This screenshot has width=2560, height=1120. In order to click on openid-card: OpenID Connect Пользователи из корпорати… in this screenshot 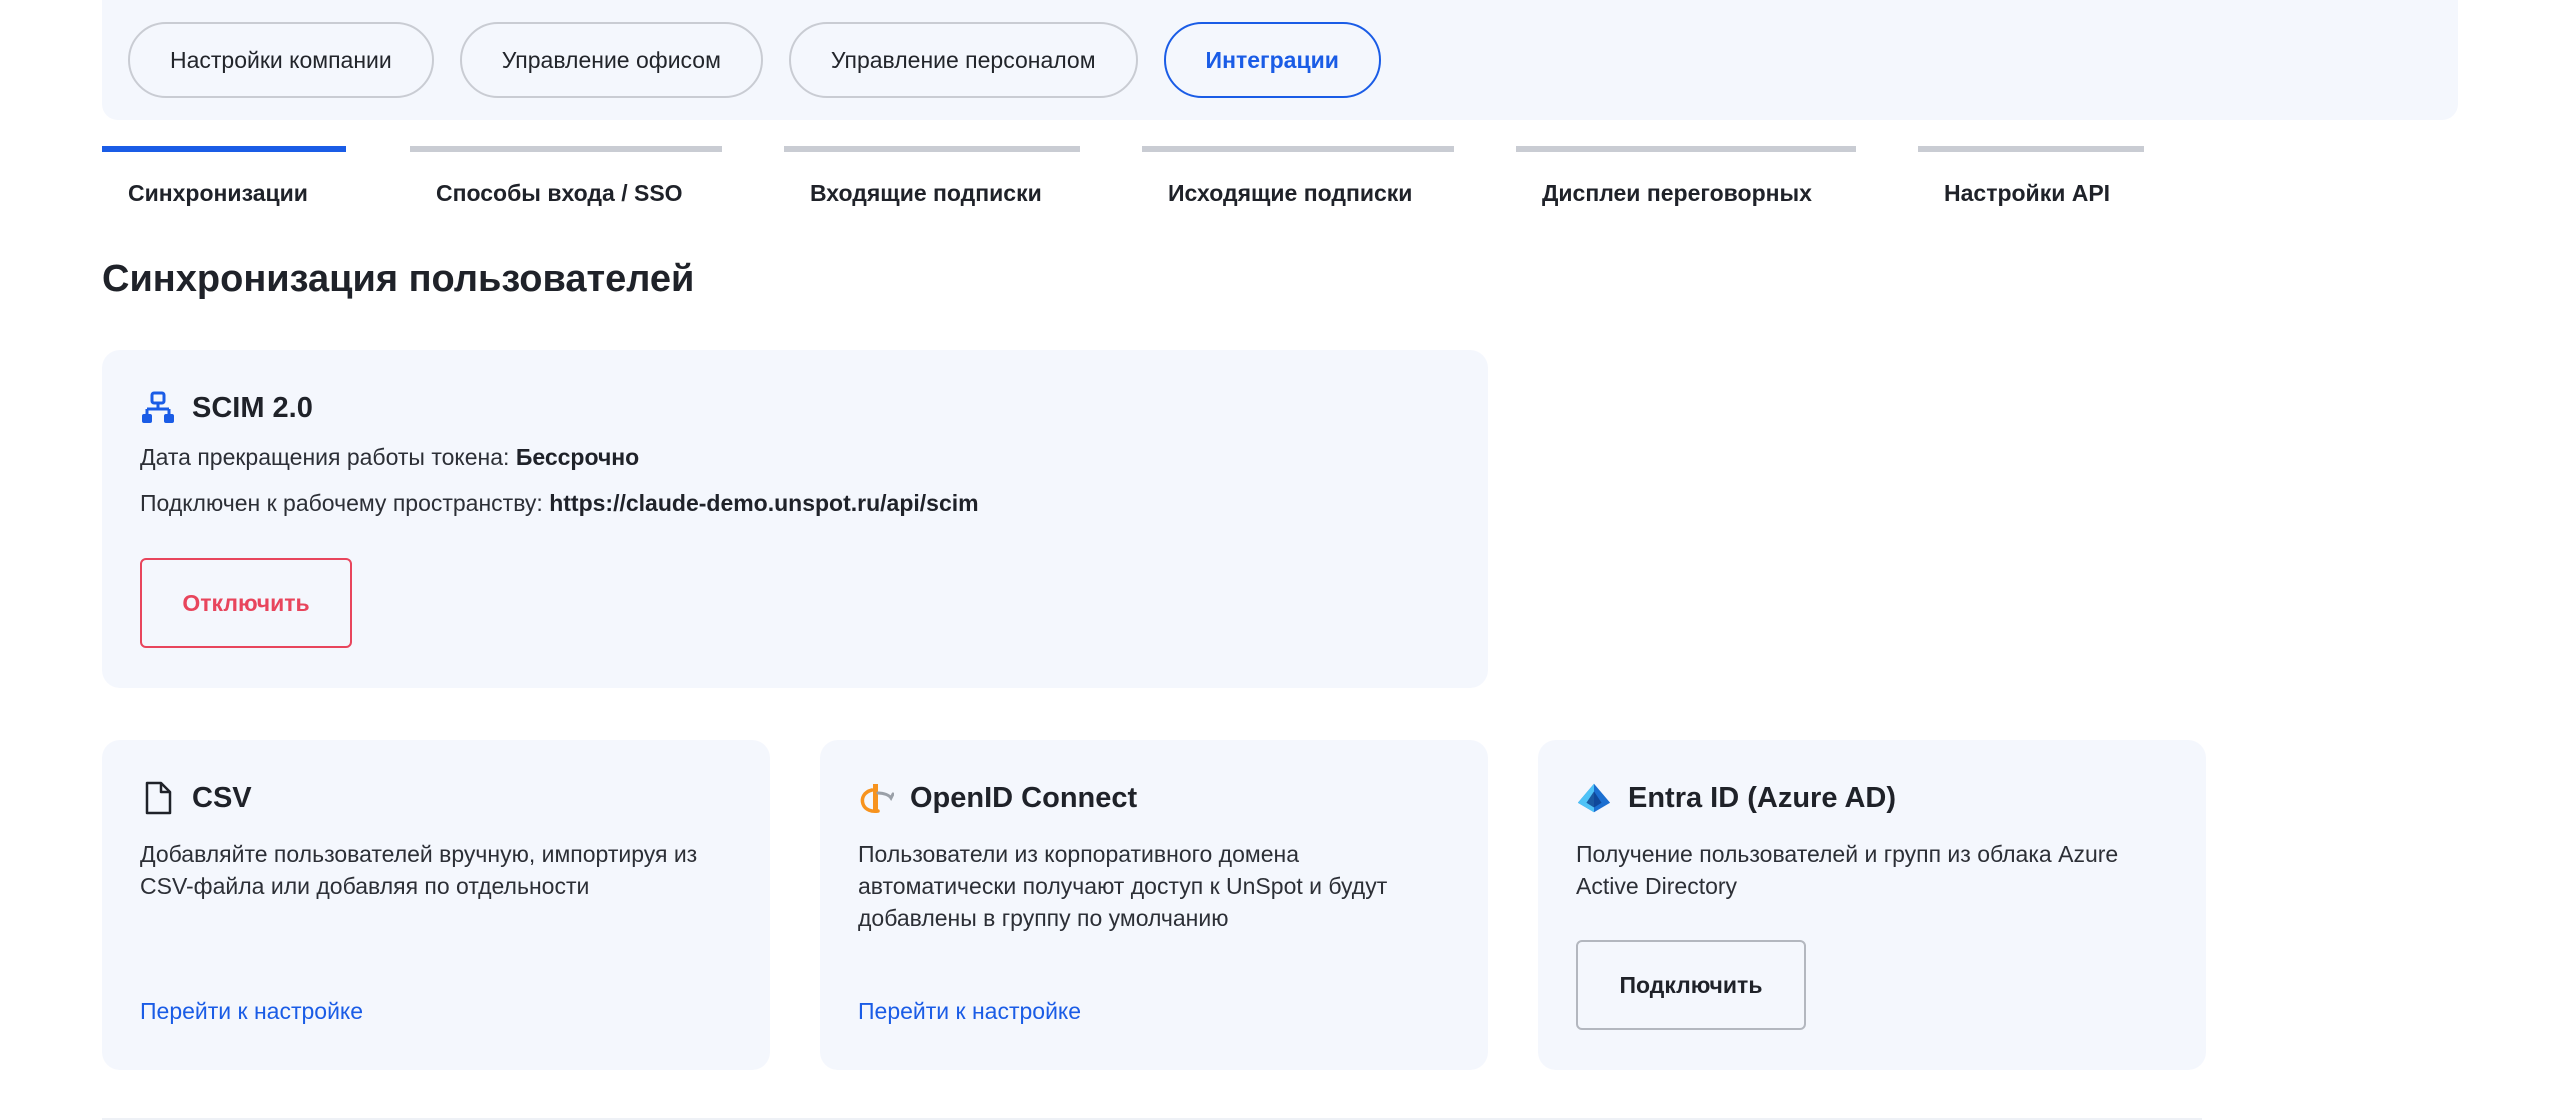, I will do `click(1154, 905)`.